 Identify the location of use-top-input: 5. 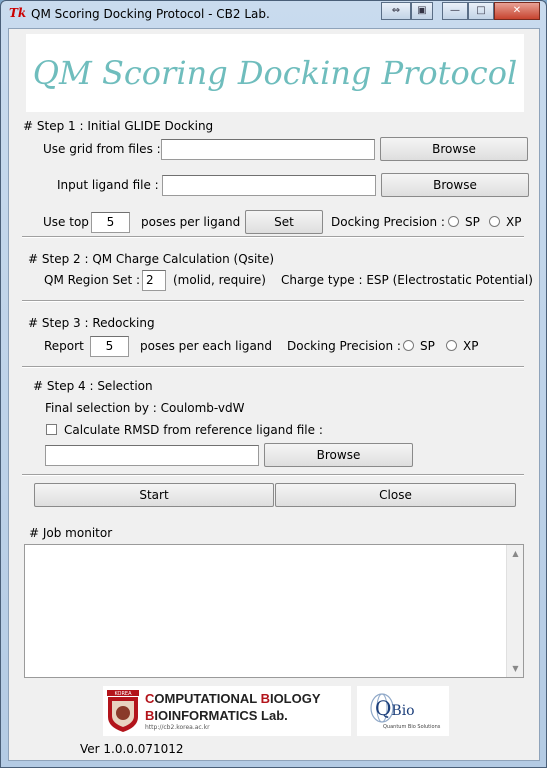
(110, 222).